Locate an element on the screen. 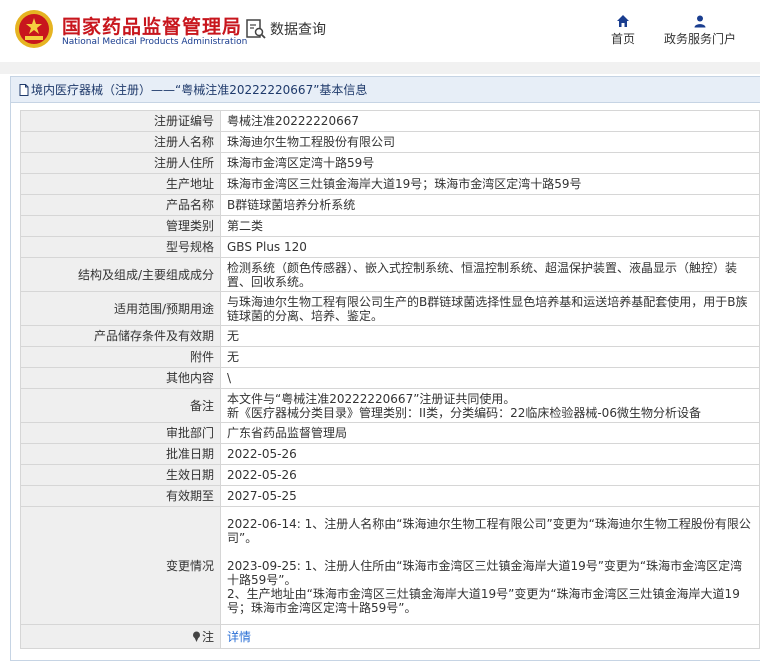  row-label: 审批部门 is located at coordinates (120, 433).